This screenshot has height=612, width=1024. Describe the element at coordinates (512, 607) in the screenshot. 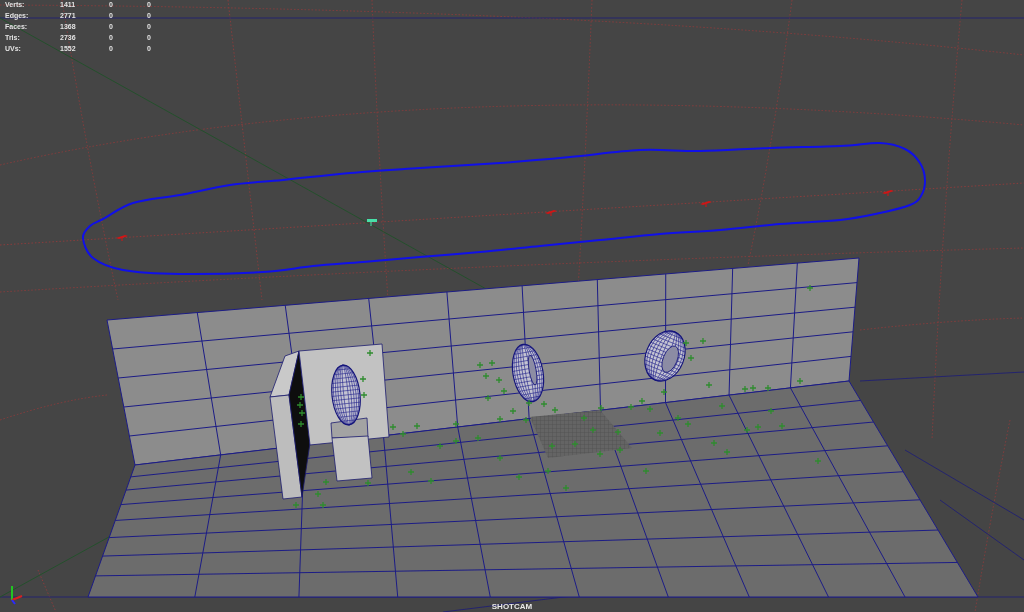

I see `camera-name: SHOTCAM` at that location.